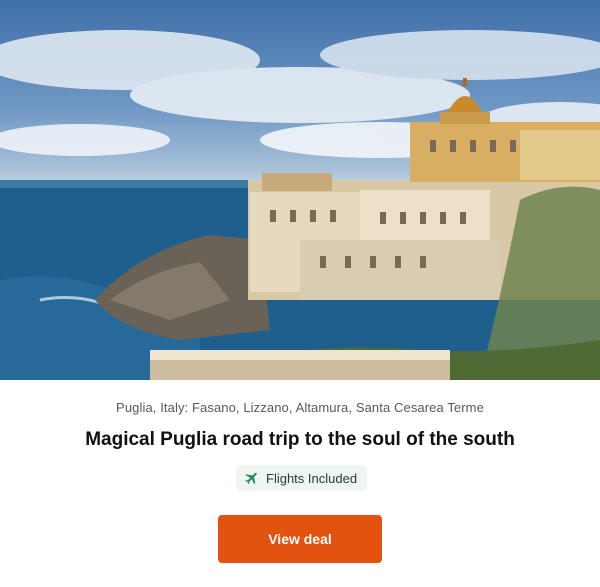 The width and height of the screenshot is (600, 587). What do you see at coordinates (300, 539) in the screenshot?
I see `view-deal-button: View deal` at bounding box center [300, 539].